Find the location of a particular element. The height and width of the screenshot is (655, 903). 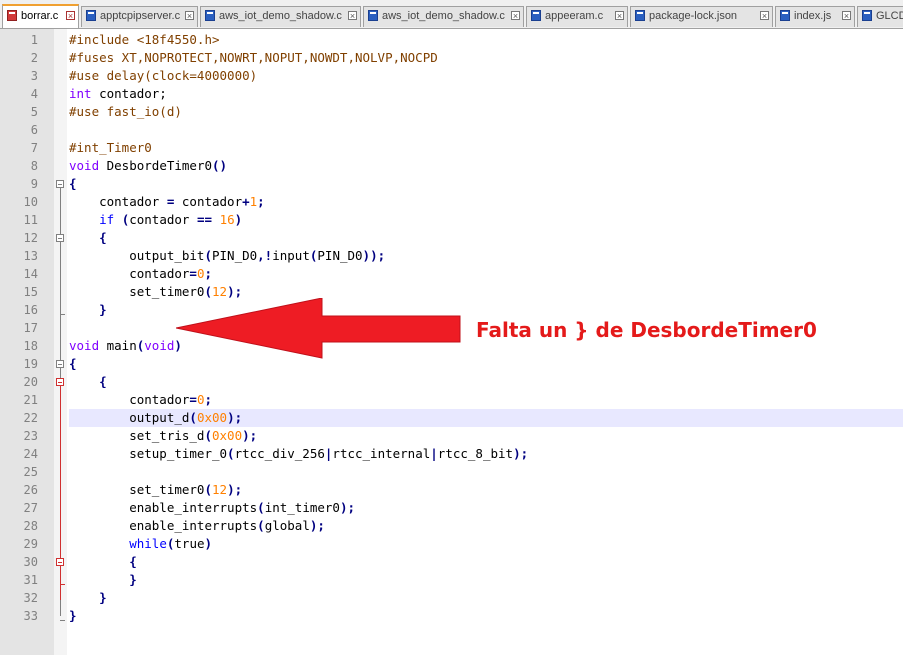

code-line: #int_Timer0 is located at coordinates (486, 148).